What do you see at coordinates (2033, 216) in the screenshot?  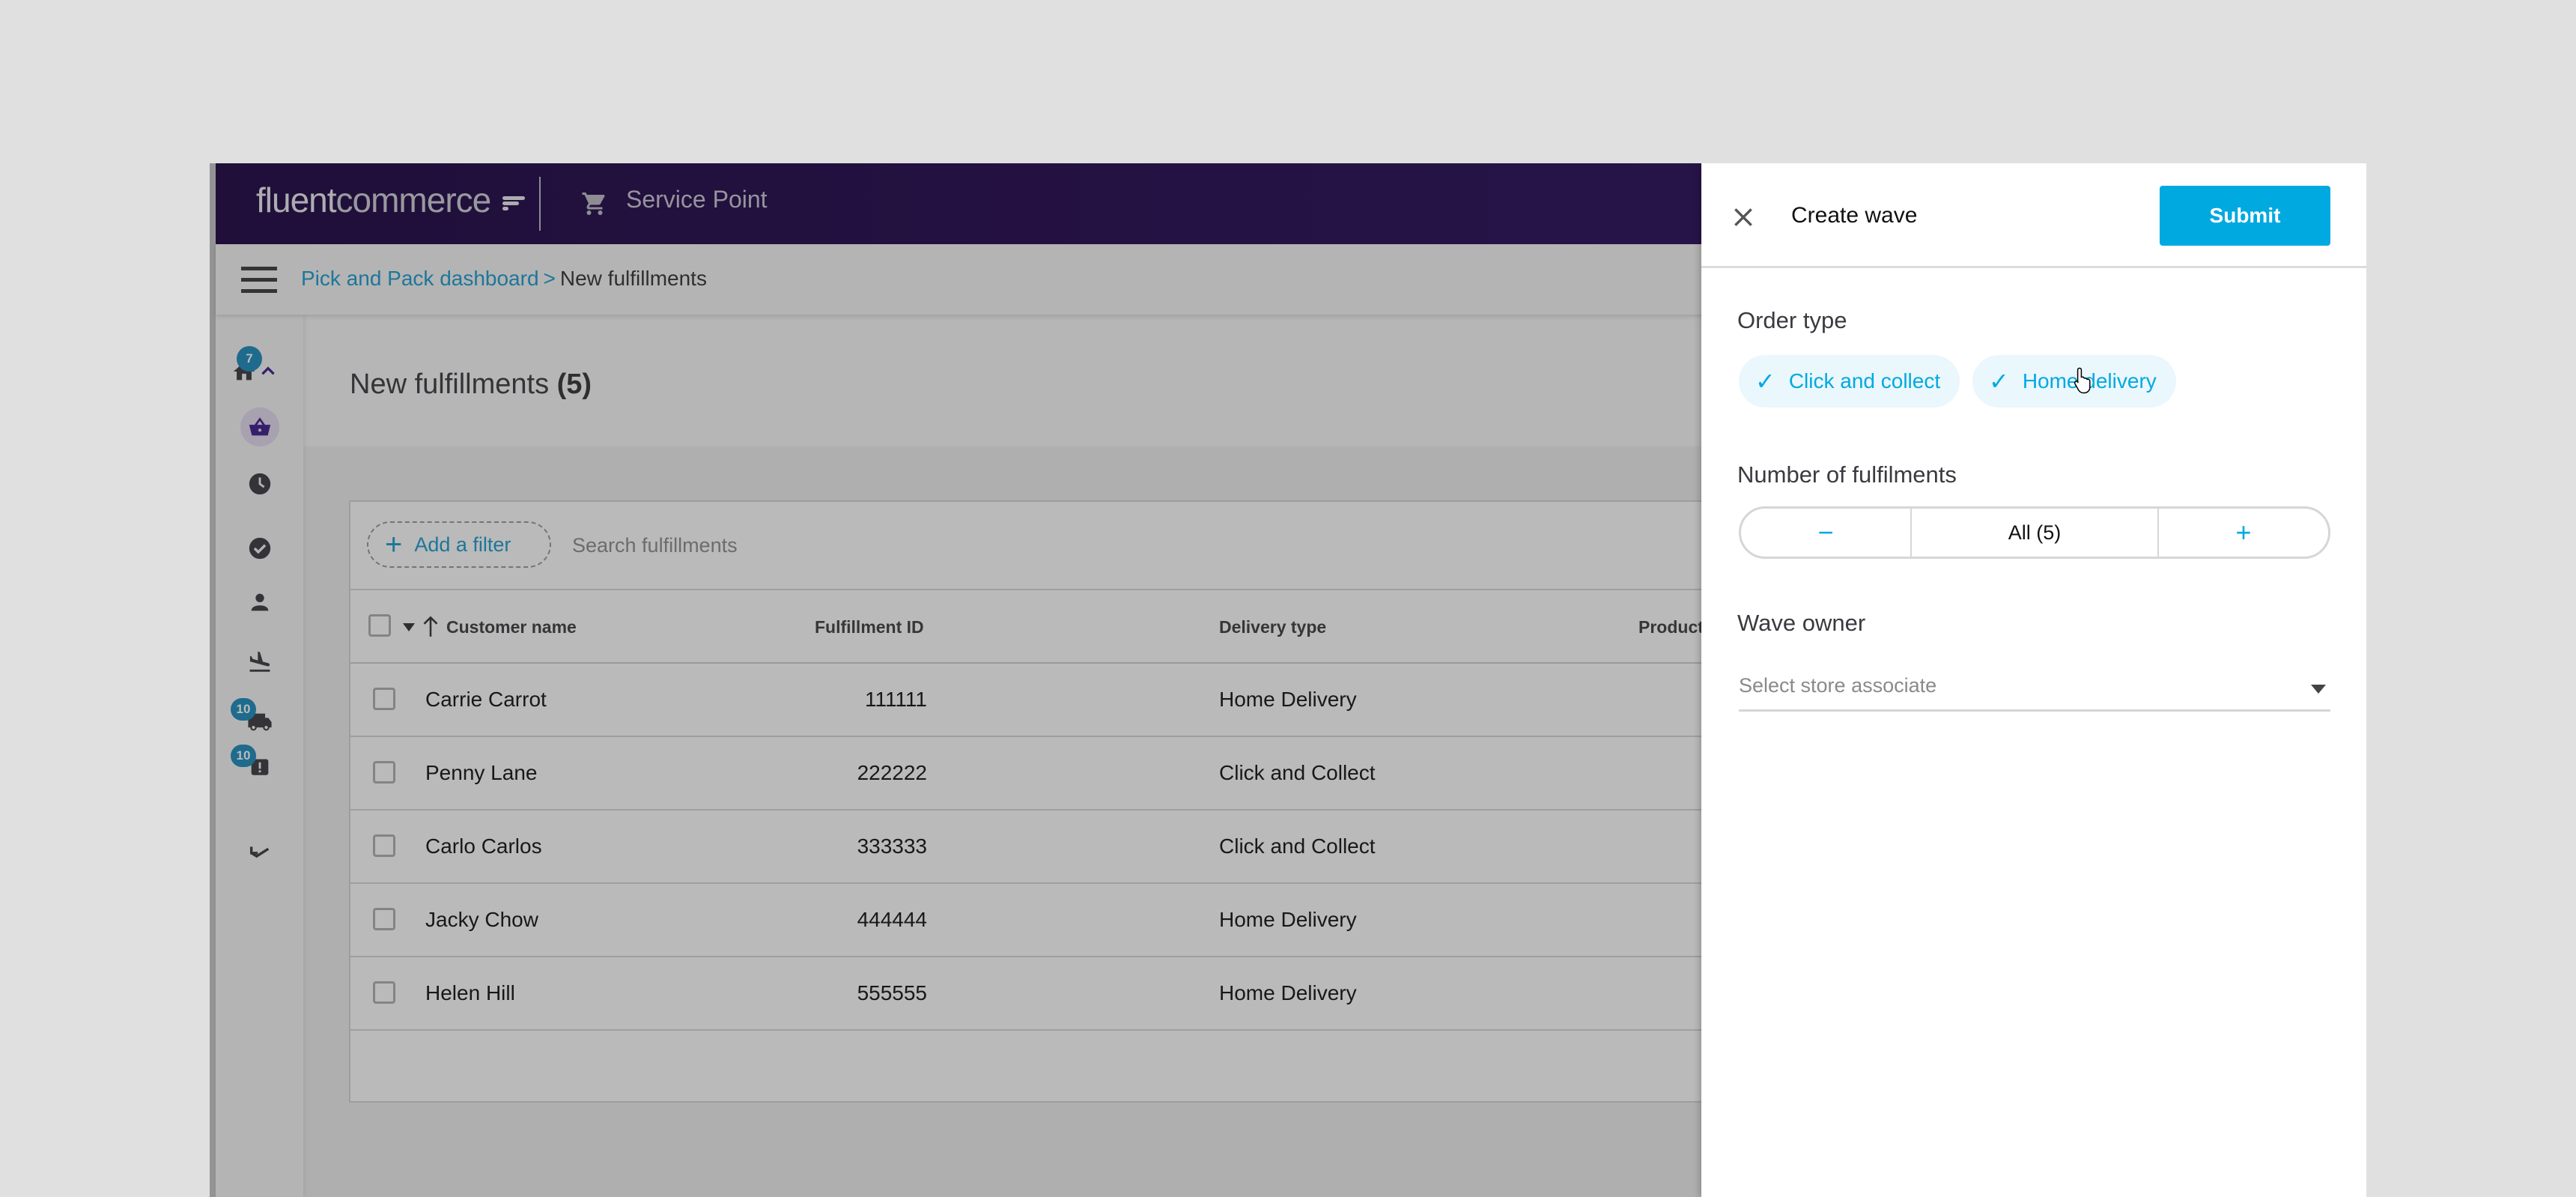 I see `panel-header: Create wave Submit` at bounding box center [2033, 216].